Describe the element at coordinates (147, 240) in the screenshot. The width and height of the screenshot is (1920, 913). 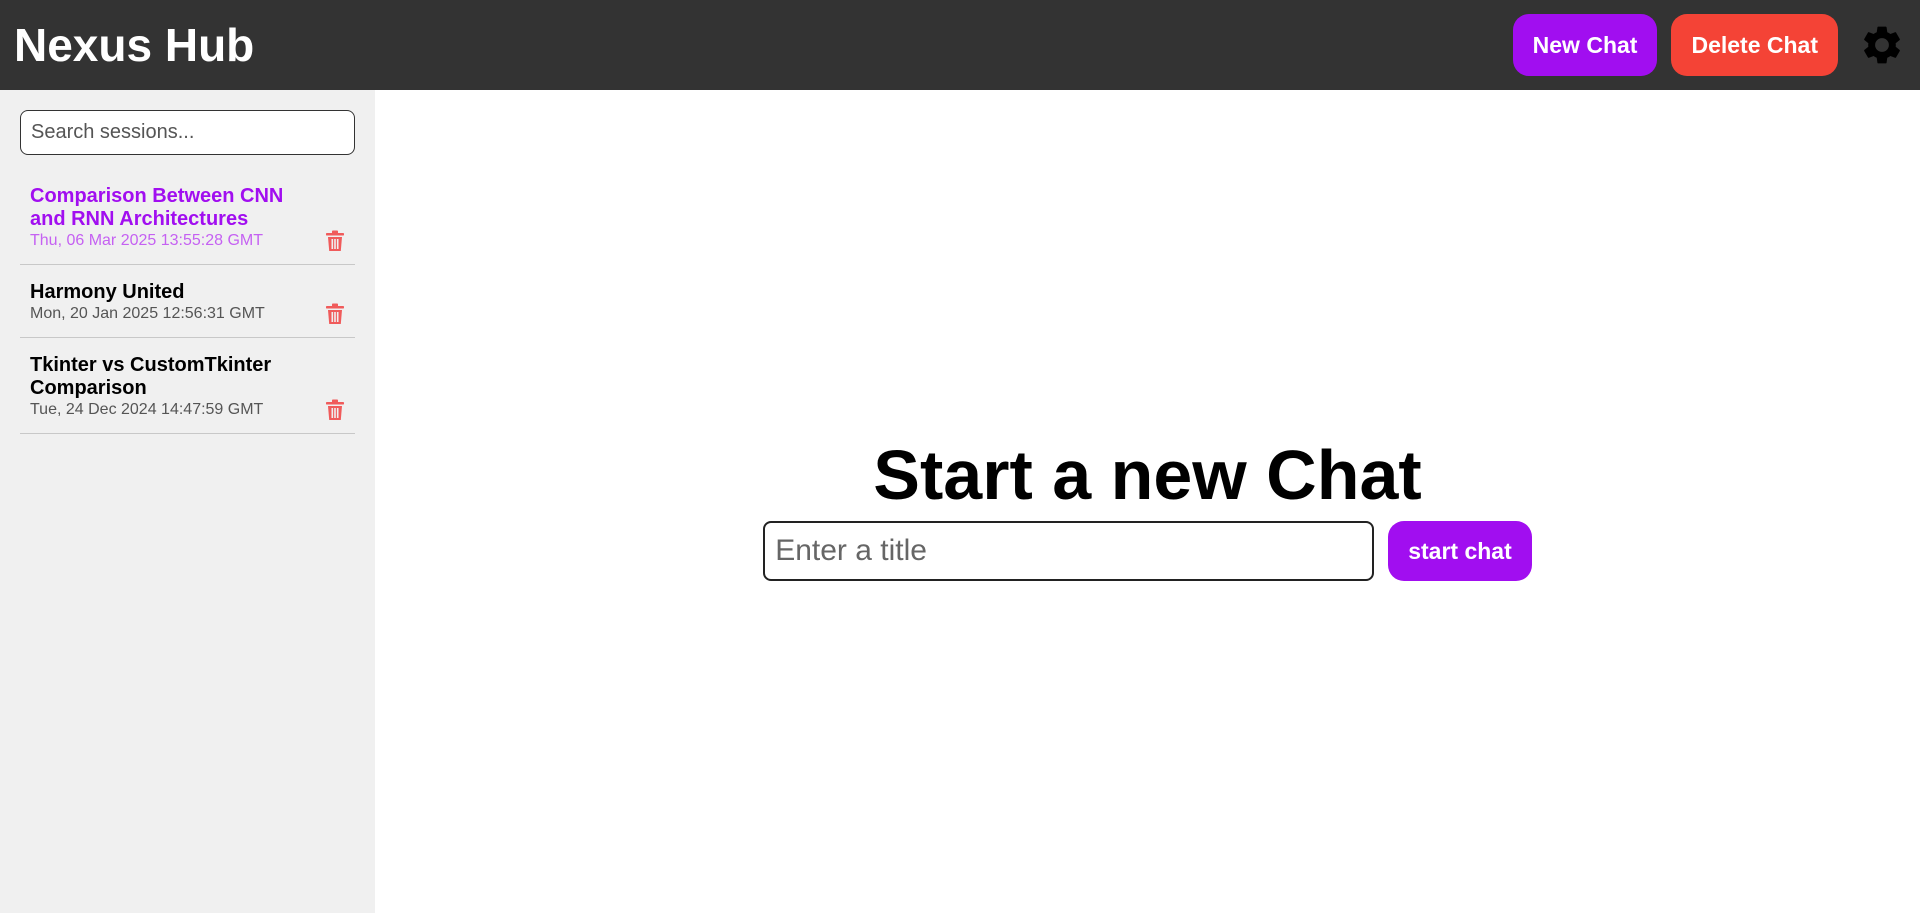
I see `session-date: Thu, 06 Mar 2025 13:55:28 GMT` at that location.